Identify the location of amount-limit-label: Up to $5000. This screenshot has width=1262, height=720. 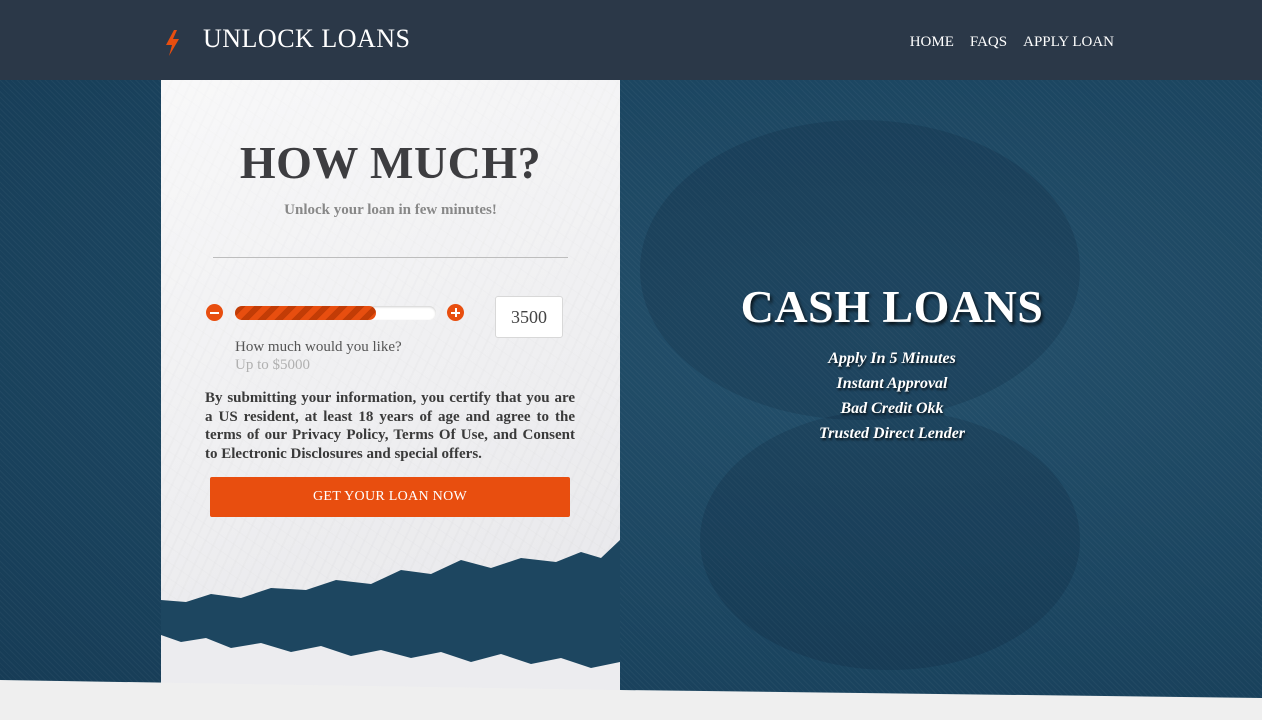
(272, 365).